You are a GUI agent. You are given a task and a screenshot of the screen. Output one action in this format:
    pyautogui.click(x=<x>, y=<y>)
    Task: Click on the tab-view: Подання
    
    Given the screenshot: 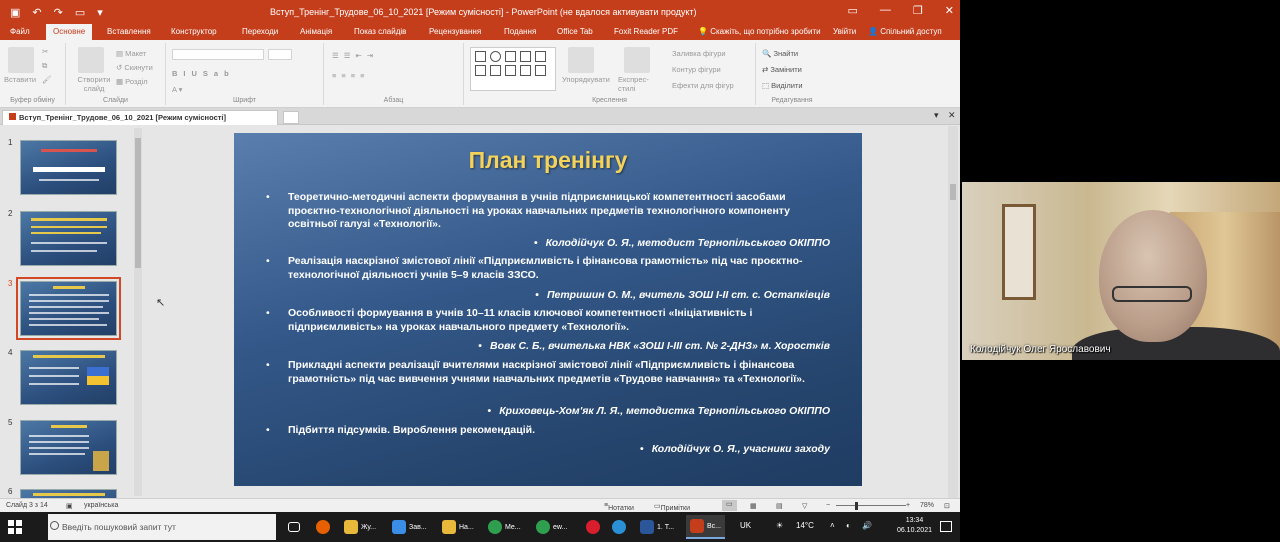 What is the action you would take?
    pyautogui.click(x=520, y=31)
    